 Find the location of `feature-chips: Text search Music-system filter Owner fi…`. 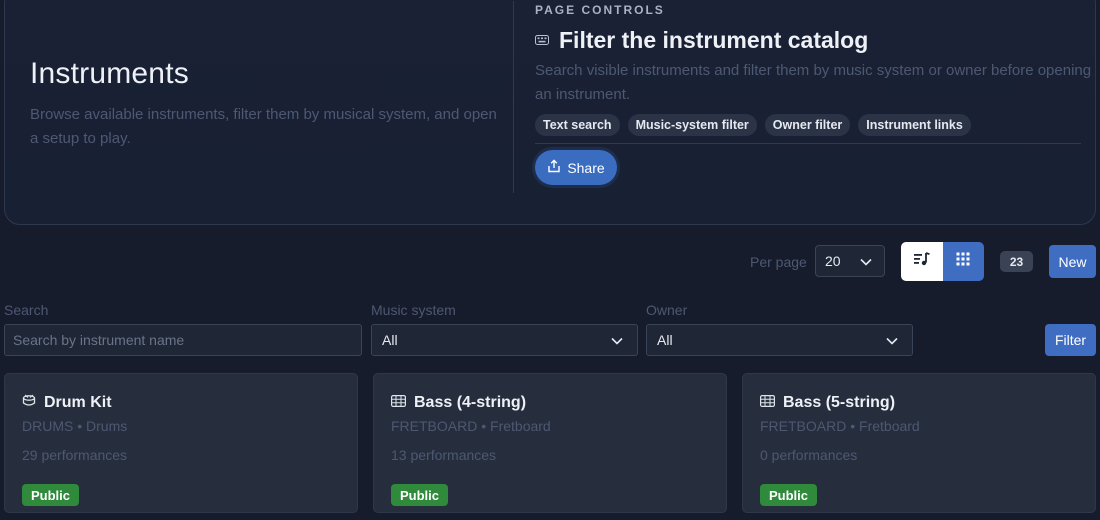

feature-chips: Text search Music-system filter Owner fi… is located at coordinates (753, 125).